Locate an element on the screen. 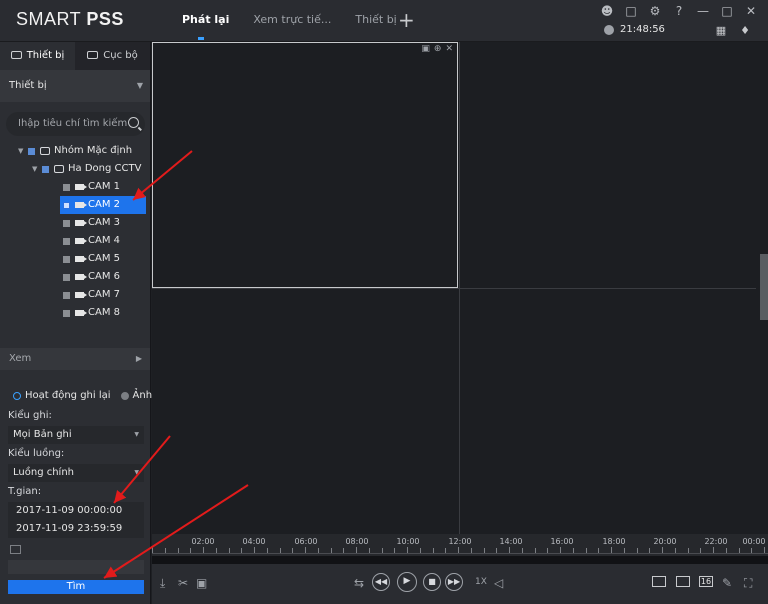 This screenshot has width=768, height=604. camera-label: CAM 3 is located at coordinates (104, 222).